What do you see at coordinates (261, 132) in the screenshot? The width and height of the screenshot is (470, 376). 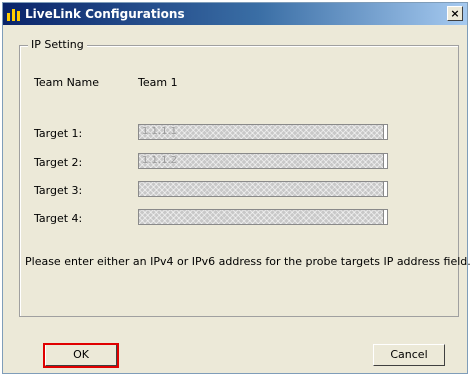 I see `target-1-input: 1.1.1.1` at bounding box center [261, 132].